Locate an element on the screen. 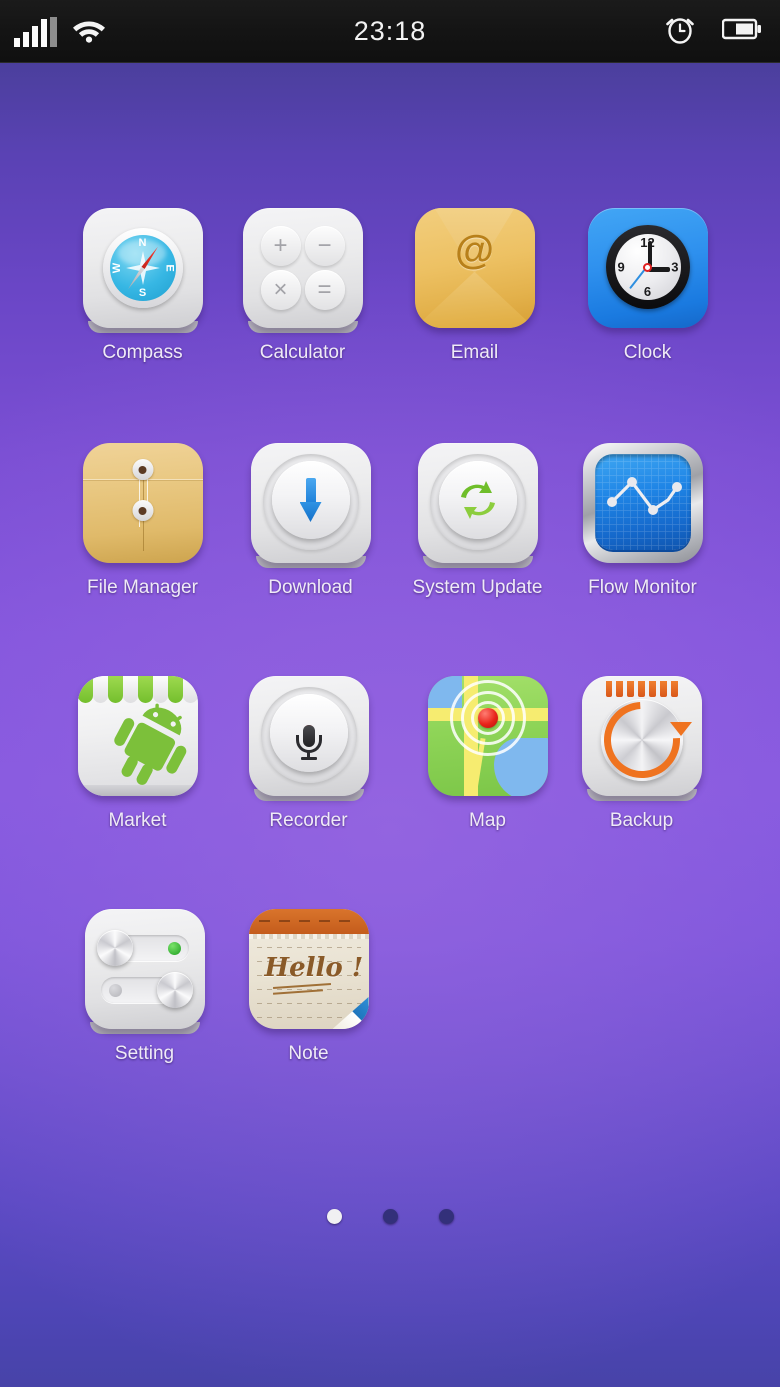 The height and width of the screenshot is (1387, 780). calculator-icon: + − × = is located at coordinates (302, 270).